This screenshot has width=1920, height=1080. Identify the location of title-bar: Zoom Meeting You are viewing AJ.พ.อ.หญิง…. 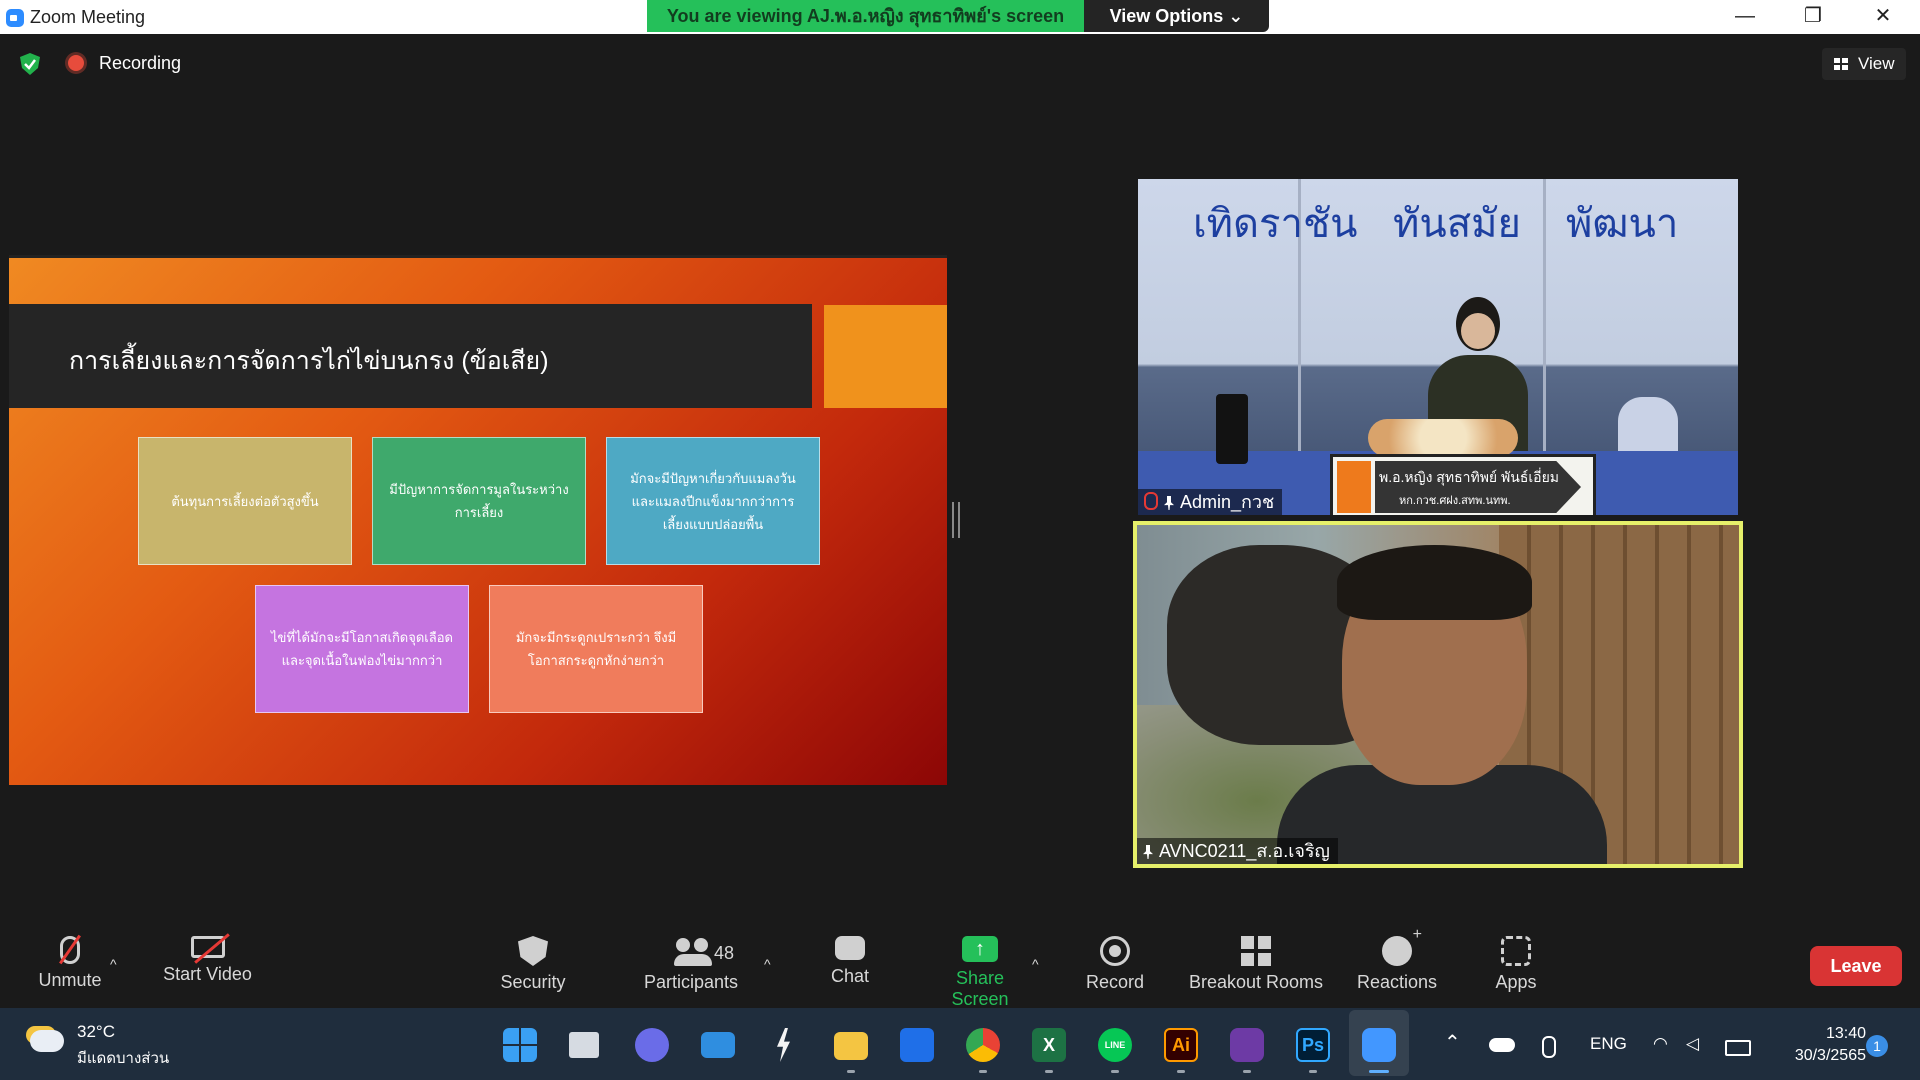
(960, 17).